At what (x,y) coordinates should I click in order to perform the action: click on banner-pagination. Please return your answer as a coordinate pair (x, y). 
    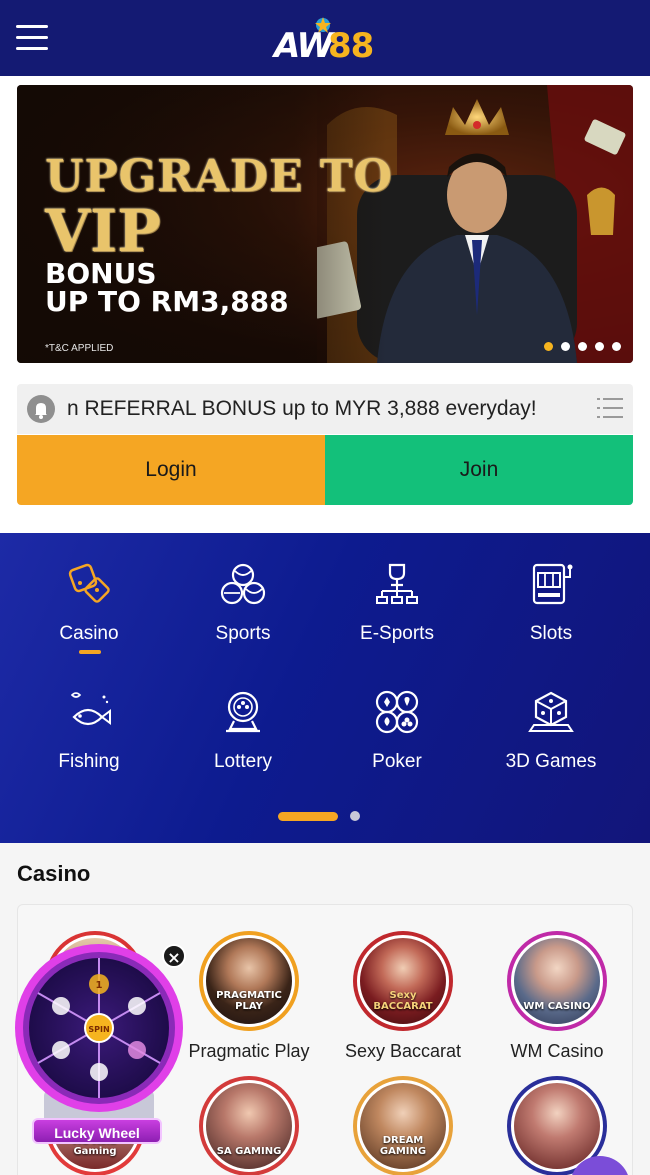
    Looking at the image, I should click on (582, 346).